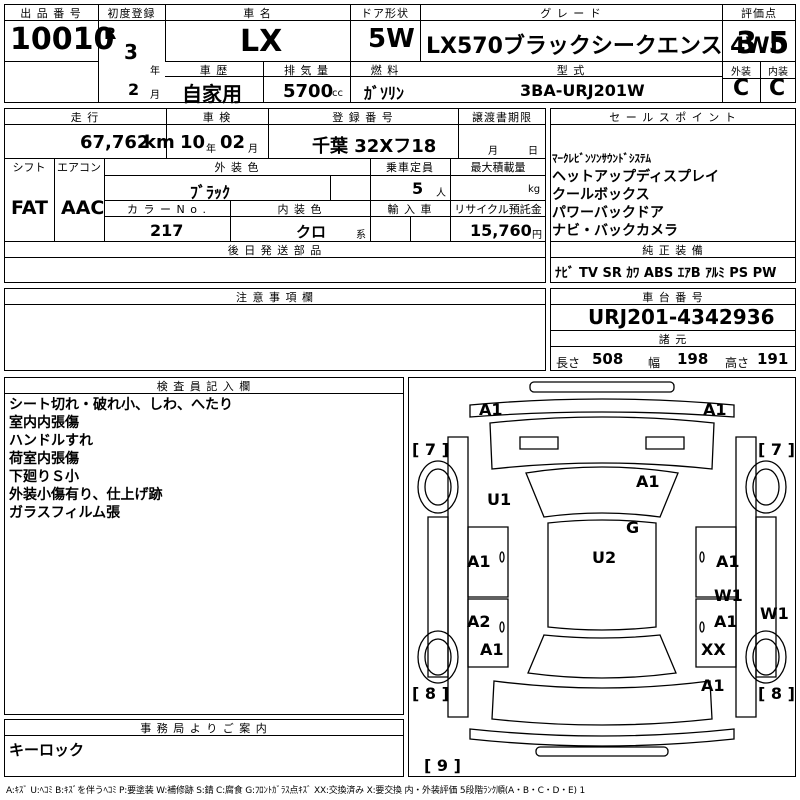  Describe the element at coordinates (337, 93) in the screenshot. I see `displacement-unit: cc` at that location.